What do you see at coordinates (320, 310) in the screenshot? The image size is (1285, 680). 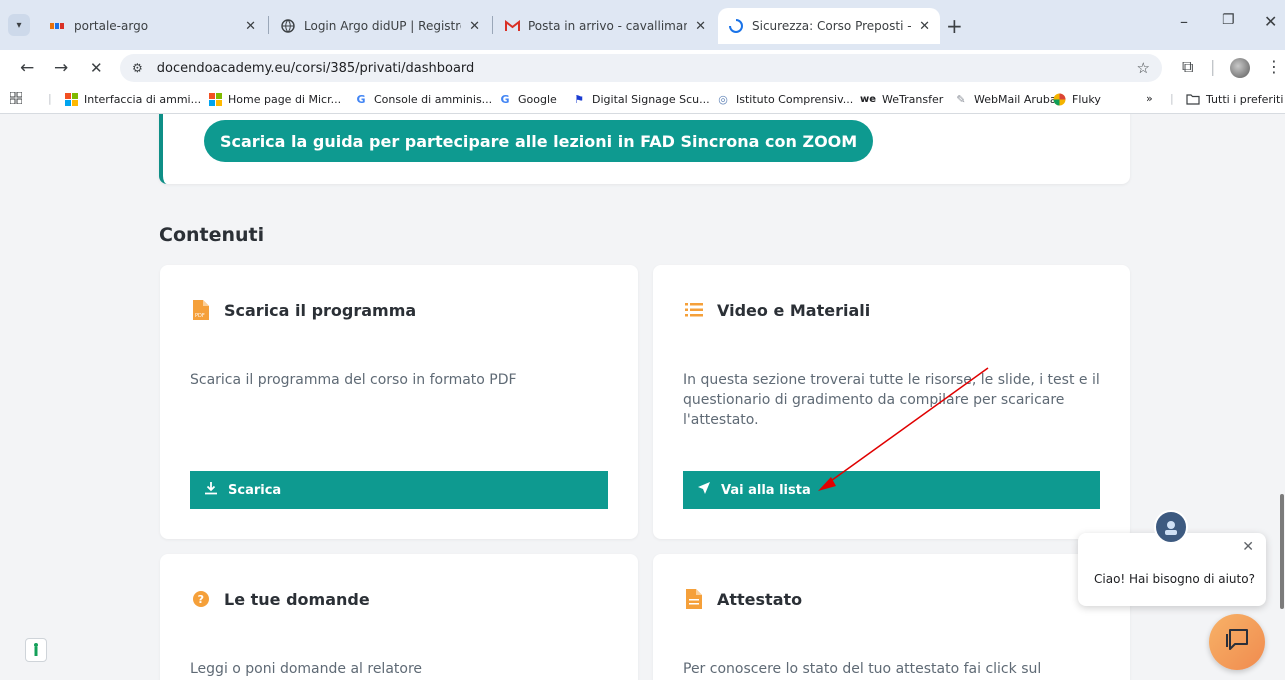 I see `card-title: Scarica il programma` at bounding box center [320, 310].